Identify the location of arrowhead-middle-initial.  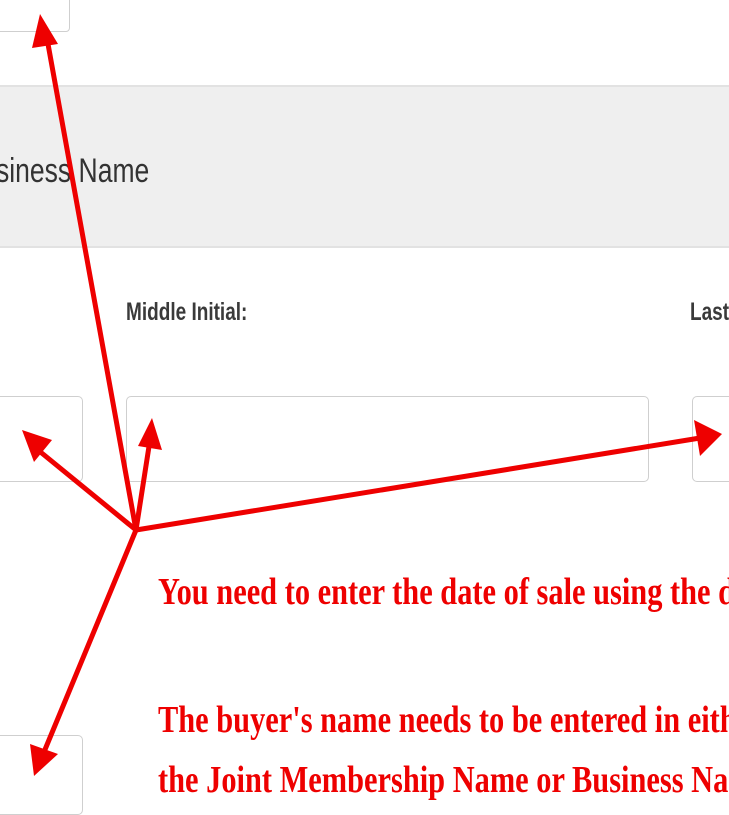
(150, 434).